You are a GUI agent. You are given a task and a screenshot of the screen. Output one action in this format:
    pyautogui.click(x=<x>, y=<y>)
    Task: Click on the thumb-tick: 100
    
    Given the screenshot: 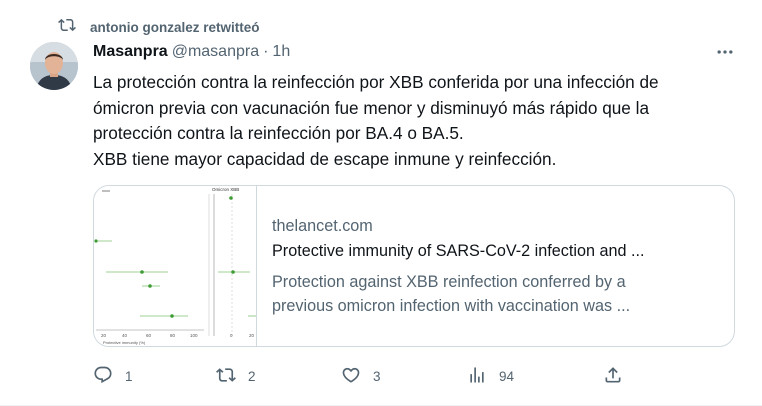 What is the action you would take?
    pyautogui.click(x=194, y=335)
    